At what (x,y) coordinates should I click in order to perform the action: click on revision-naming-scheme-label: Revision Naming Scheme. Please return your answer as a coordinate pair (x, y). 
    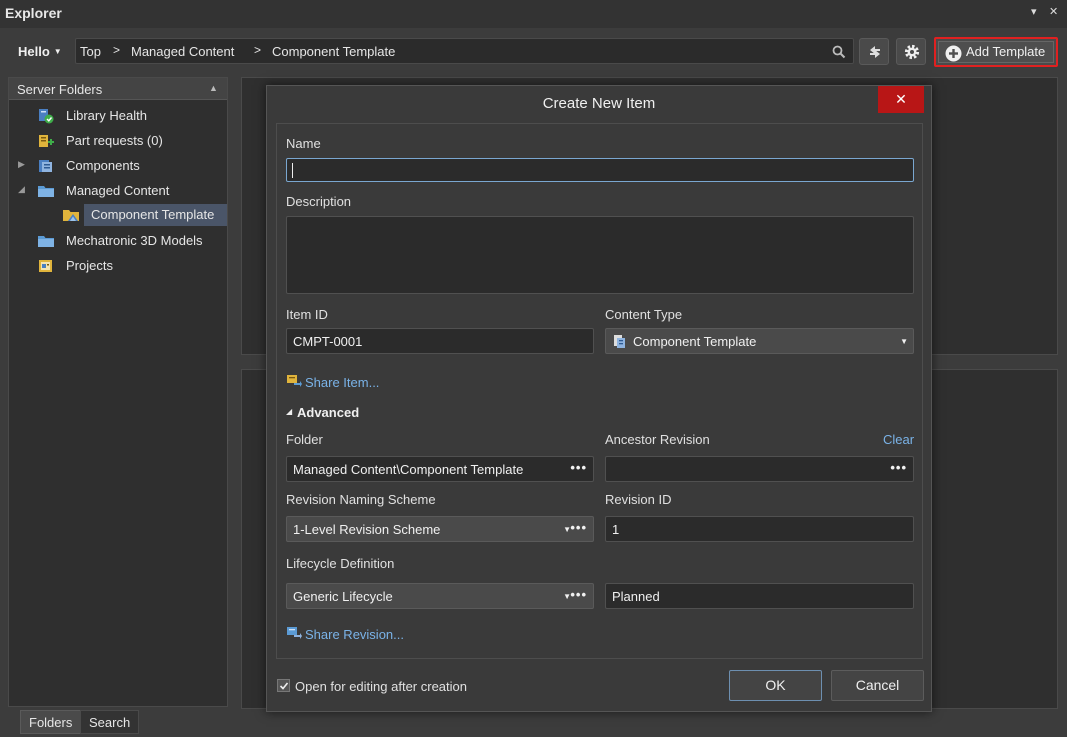
    Looking at the image, I should click on (361, 499).